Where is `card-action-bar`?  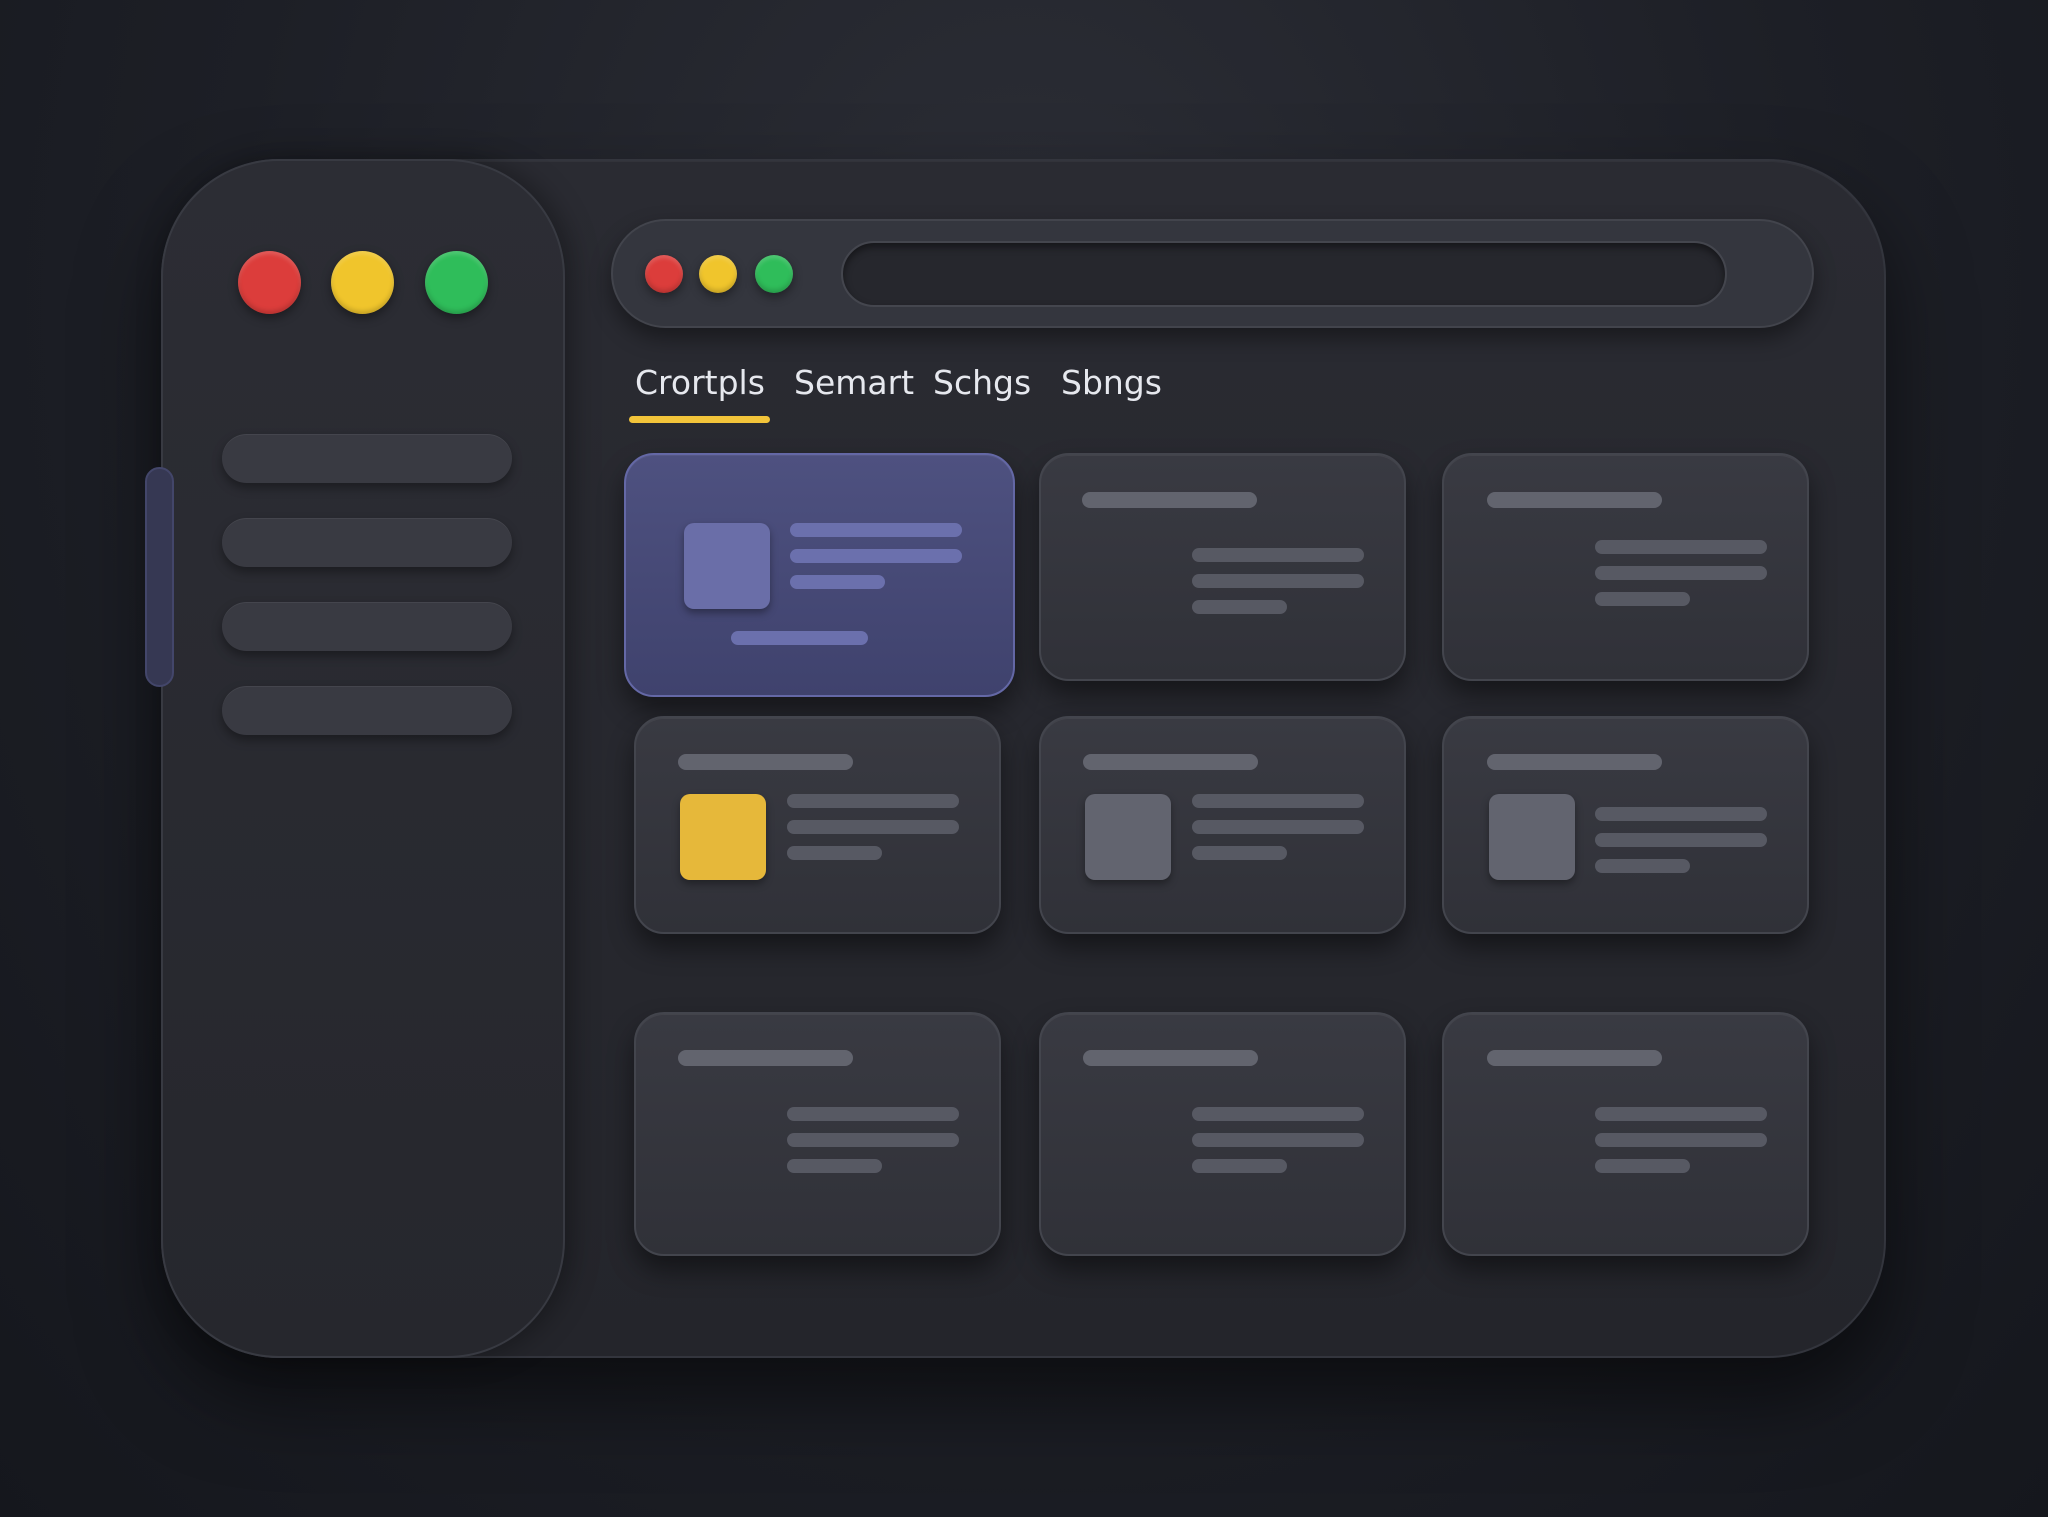 card-action-bar is located at coordinates (799, 638).